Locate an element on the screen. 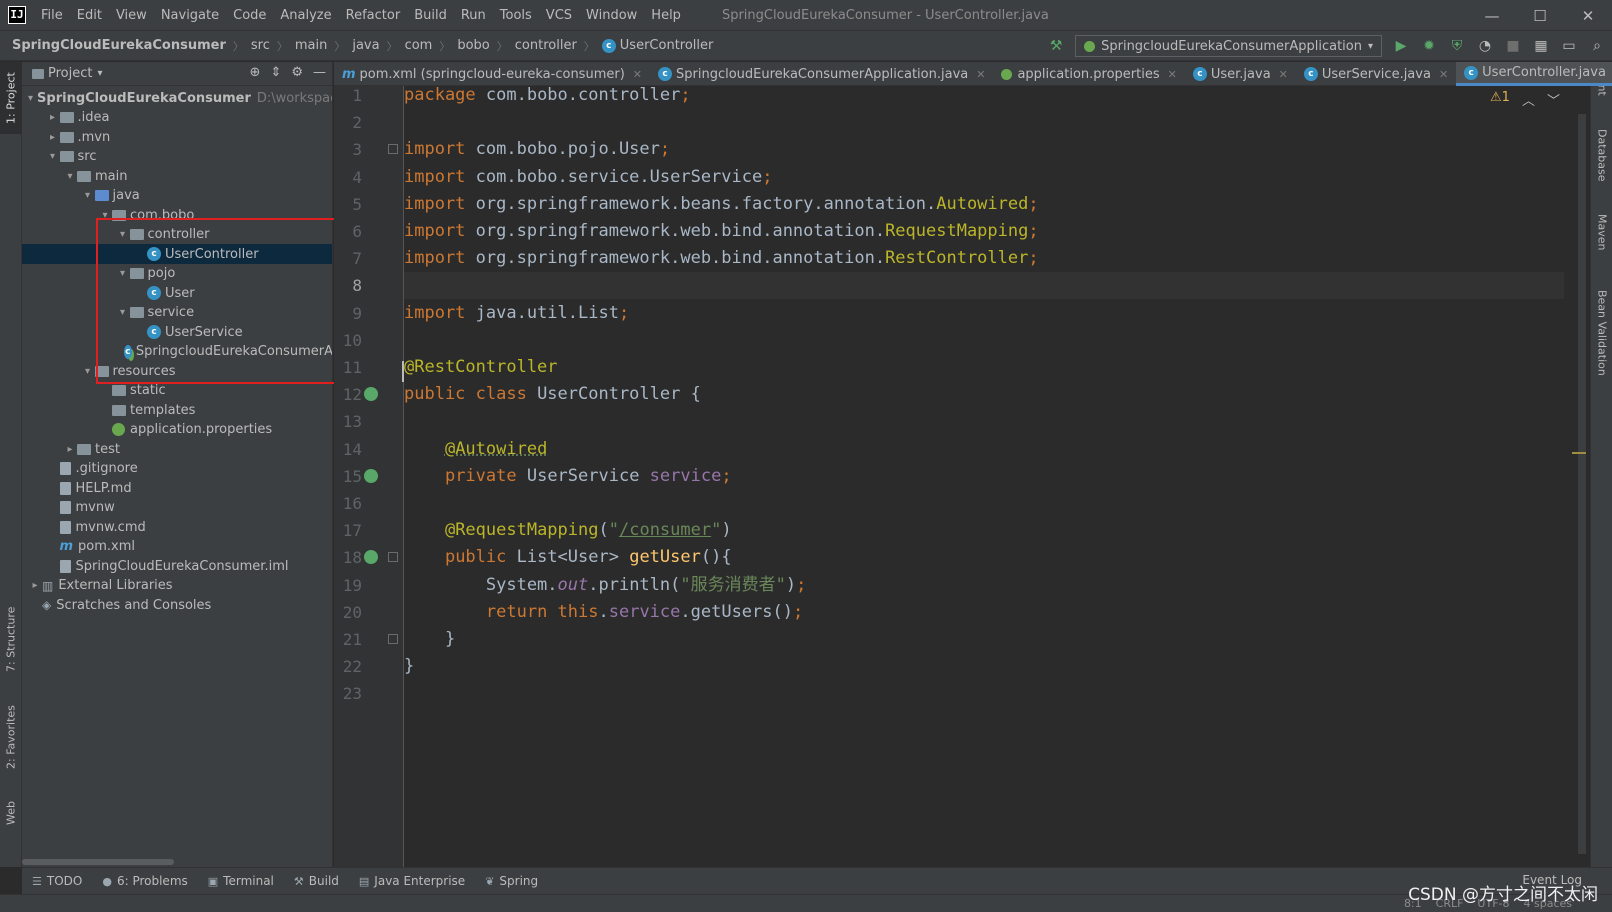 The width and height of the screenshot is (1612, 912). code-line: package com.bobo.controller; is located at coordinates (984, 95).